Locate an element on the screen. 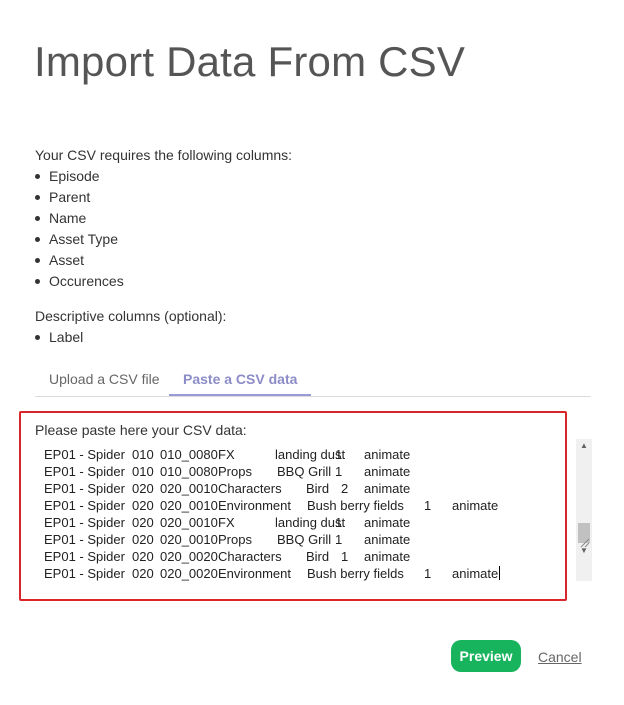 This screenshot has height=705, width=624. descriptive-columns-list: Label is located at coordinates (59, 337).